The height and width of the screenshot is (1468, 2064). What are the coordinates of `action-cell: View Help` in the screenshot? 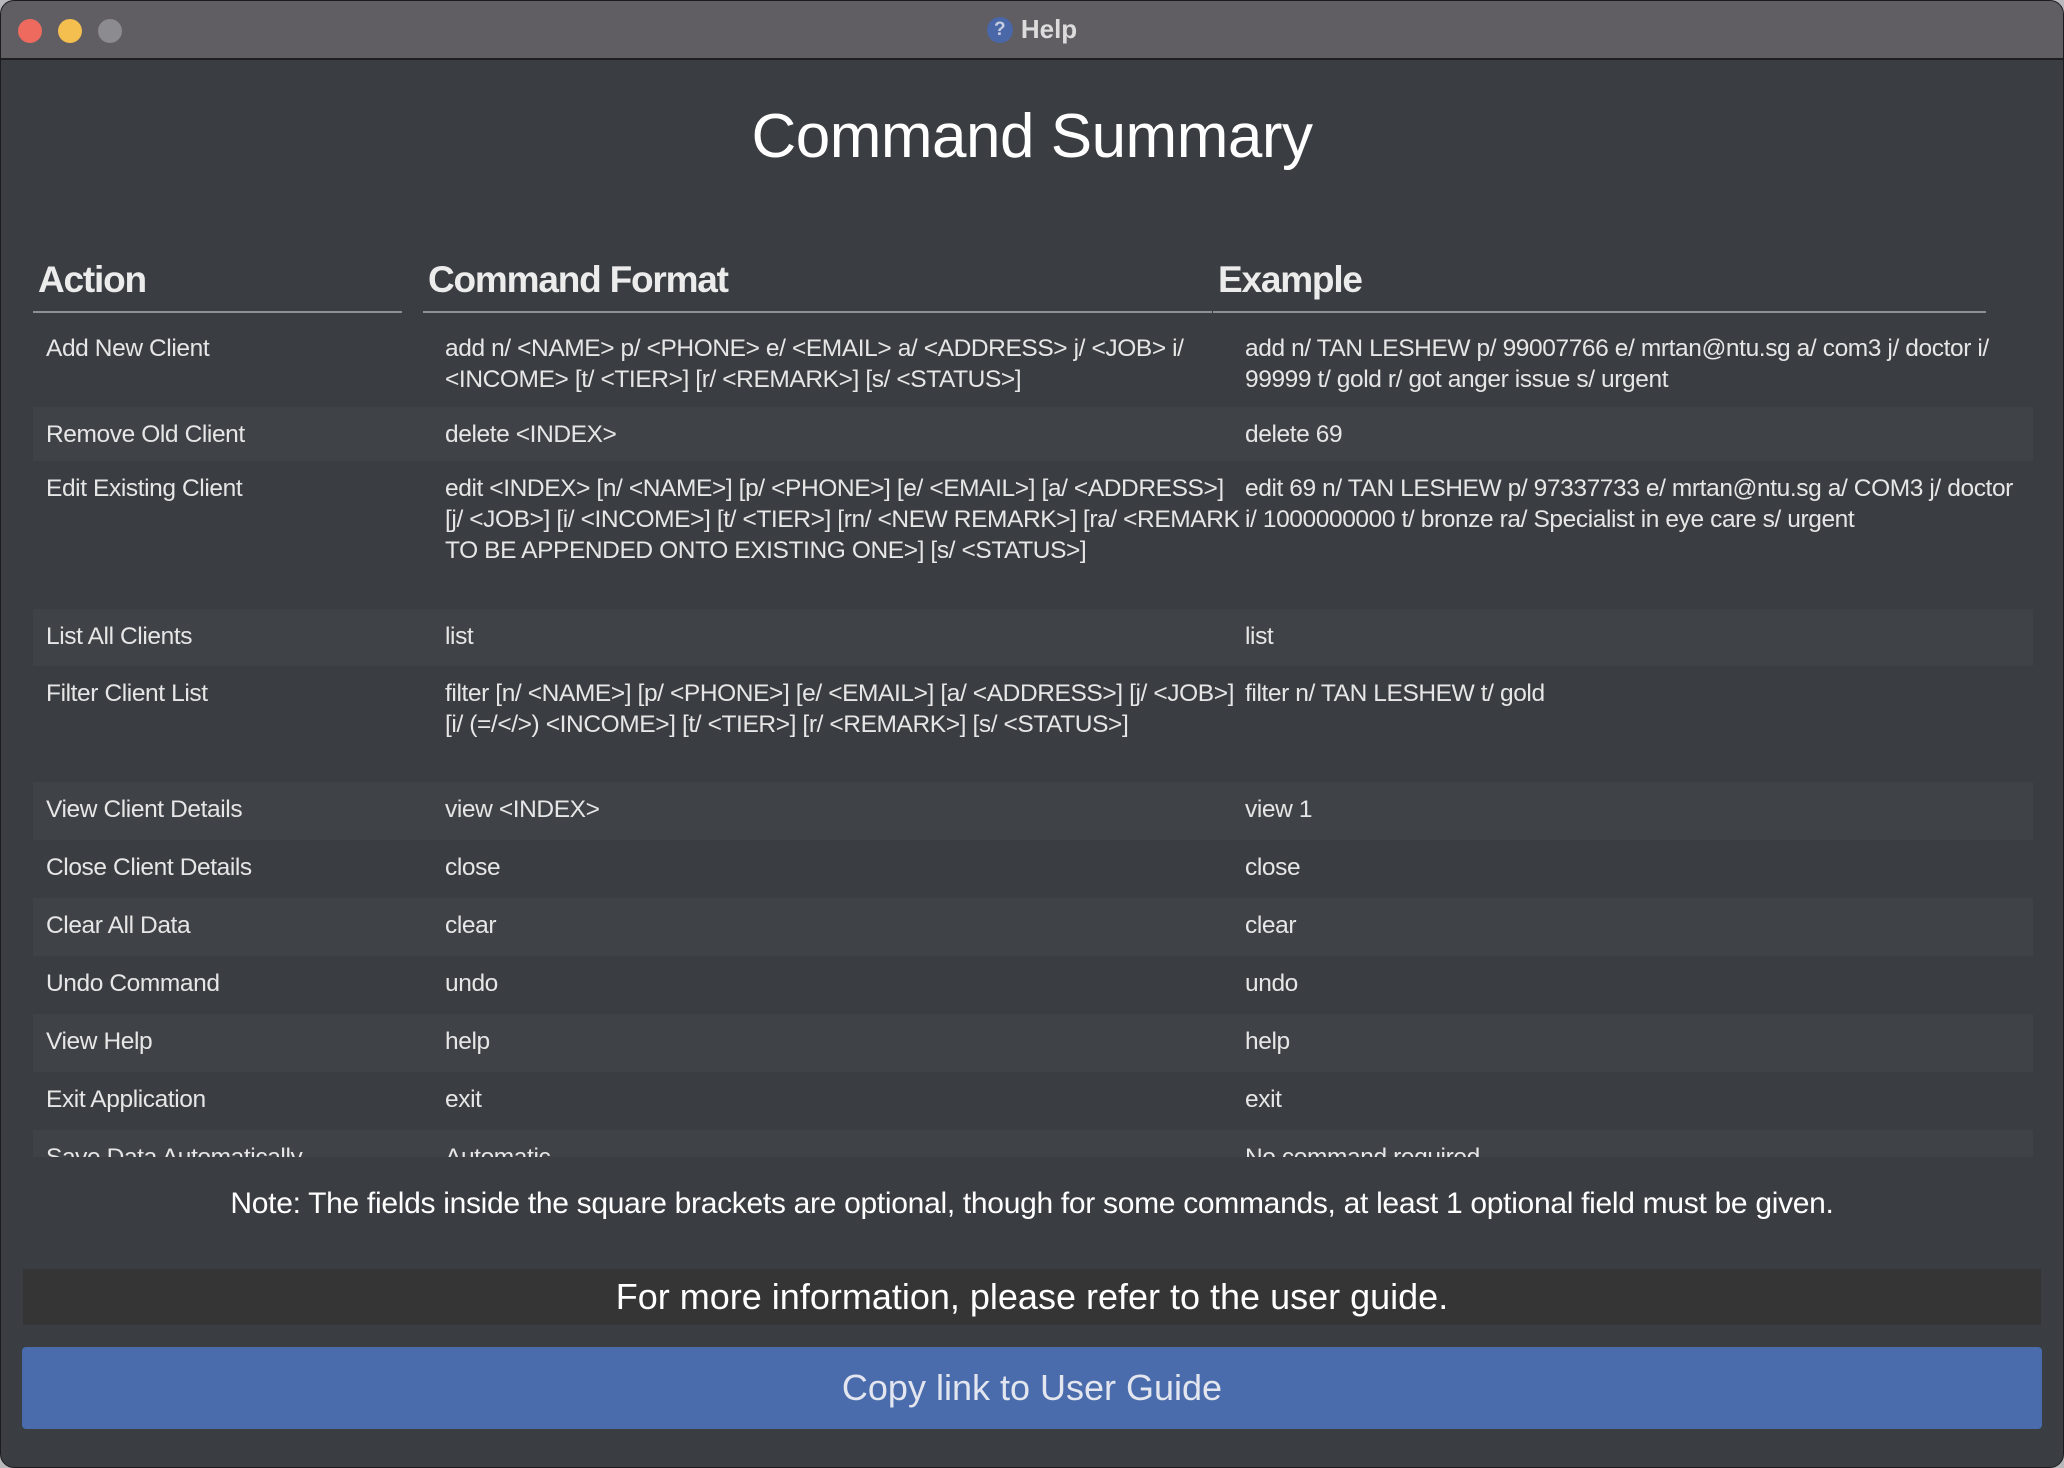 It's located at (99, 1041).